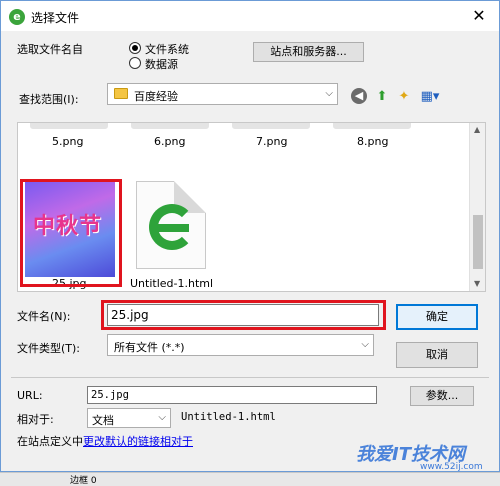  What do you see at coordinates (30, 395) in the screenshot?
I see `url-label: URL:` at bounding box center [30, 395].